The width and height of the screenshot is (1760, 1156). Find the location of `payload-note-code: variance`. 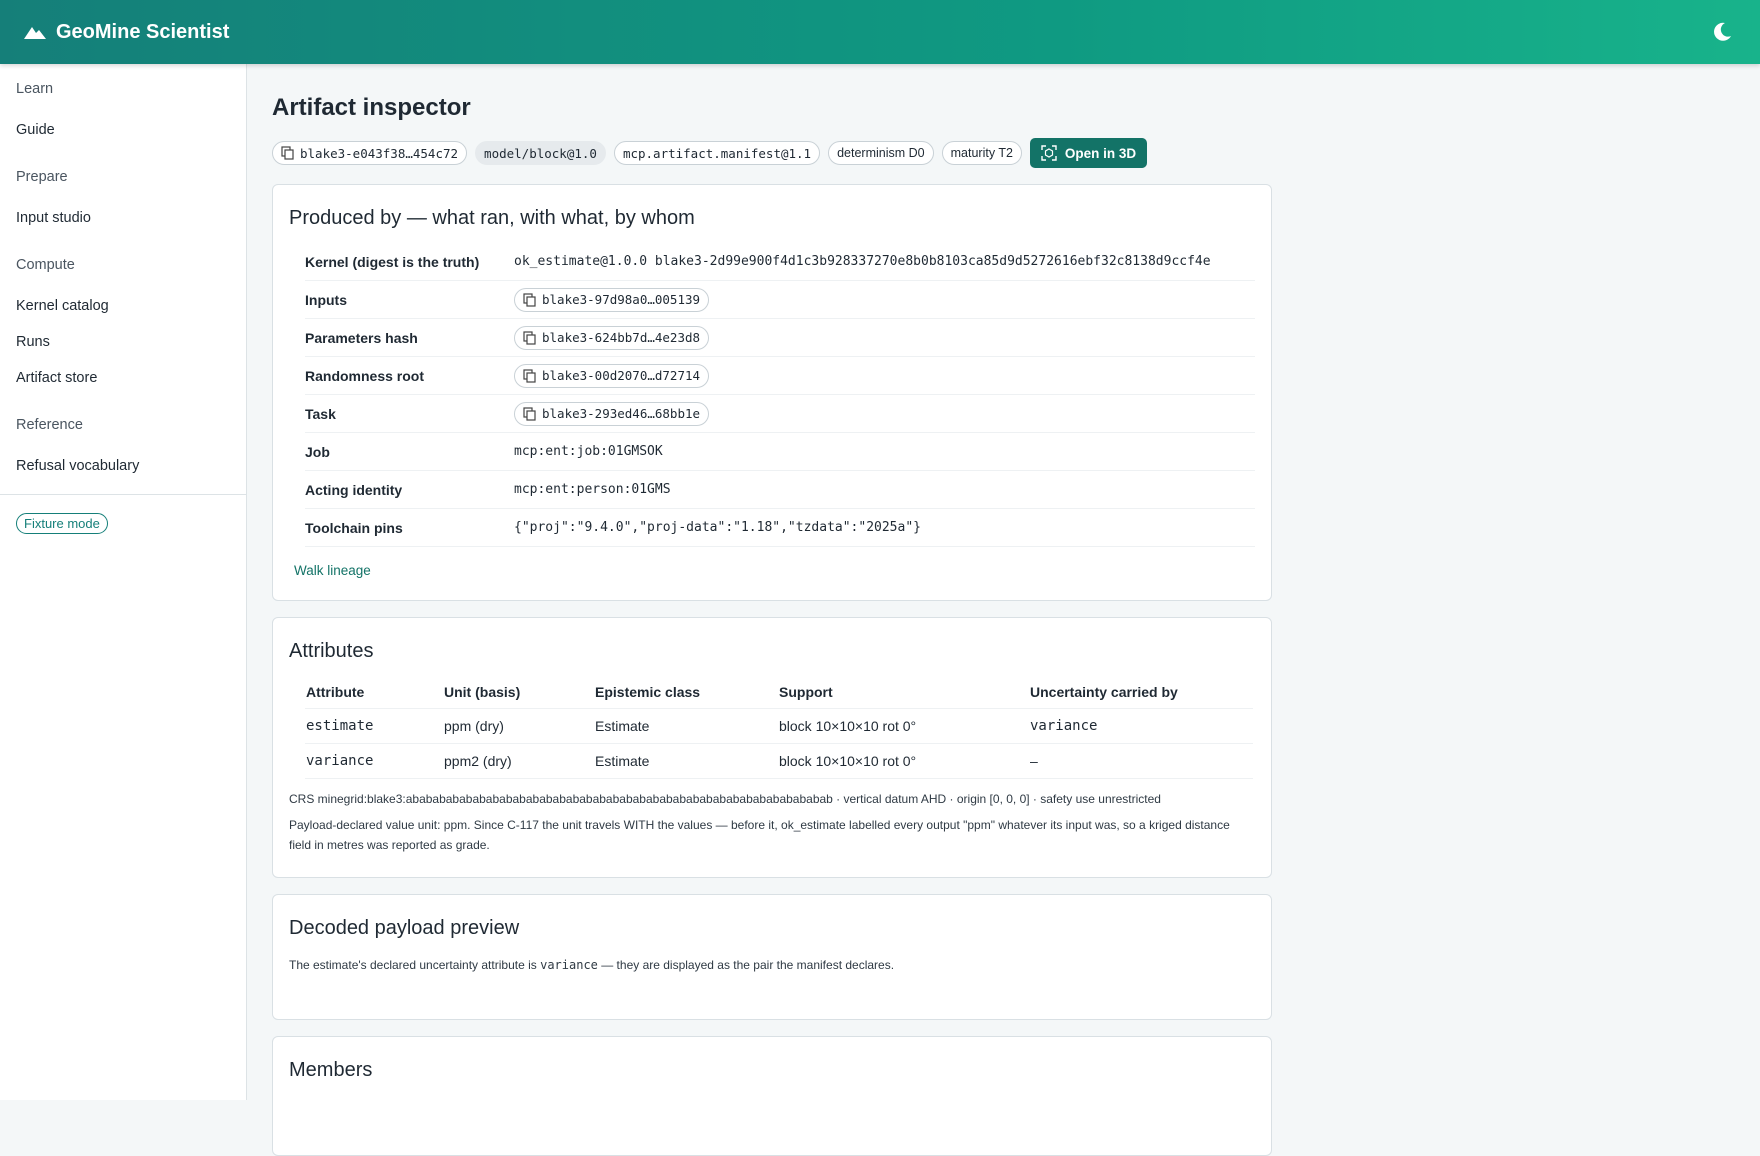

payload-note-code: variance is located at coordinates (569, 965).